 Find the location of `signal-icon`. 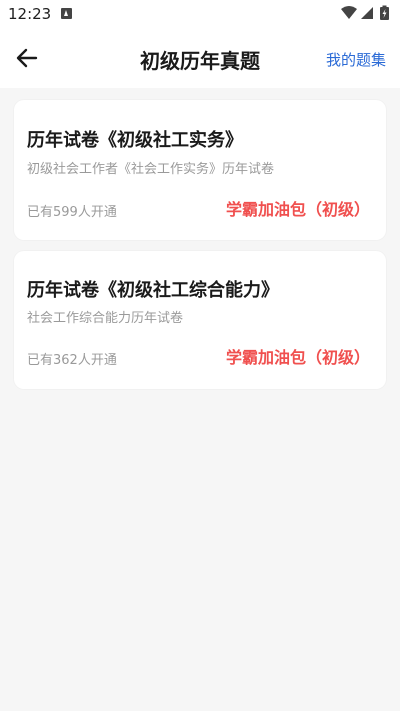

signal-icon is located at coordinates (367, 13).